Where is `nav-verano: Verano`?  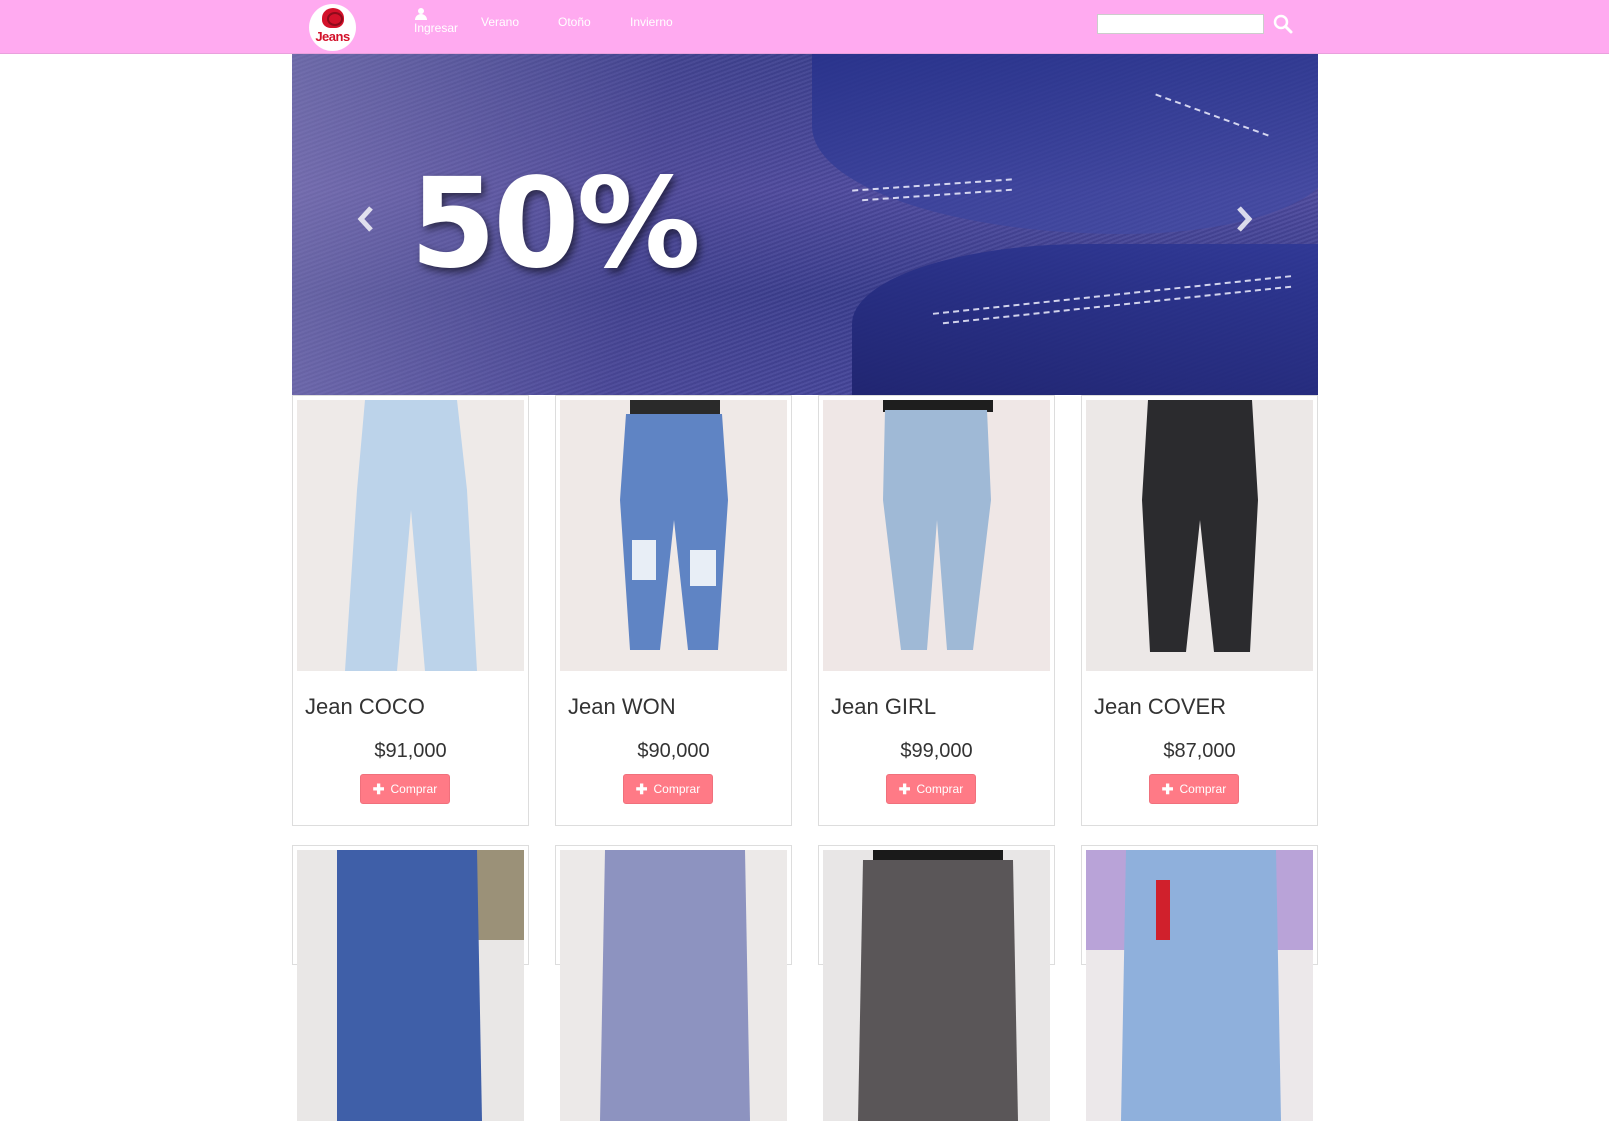
nav-verano: Verano is located at coordinates (500, 22).